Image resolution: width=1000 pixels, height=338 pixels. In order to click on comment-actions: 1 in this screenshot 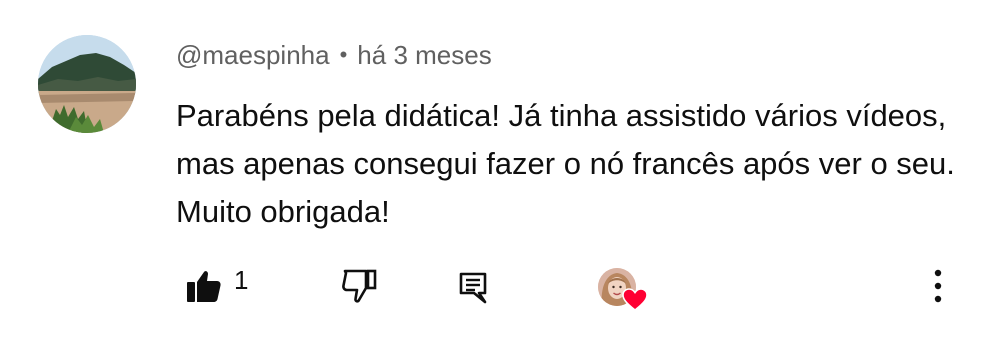, I will do `click(500, 287)`.